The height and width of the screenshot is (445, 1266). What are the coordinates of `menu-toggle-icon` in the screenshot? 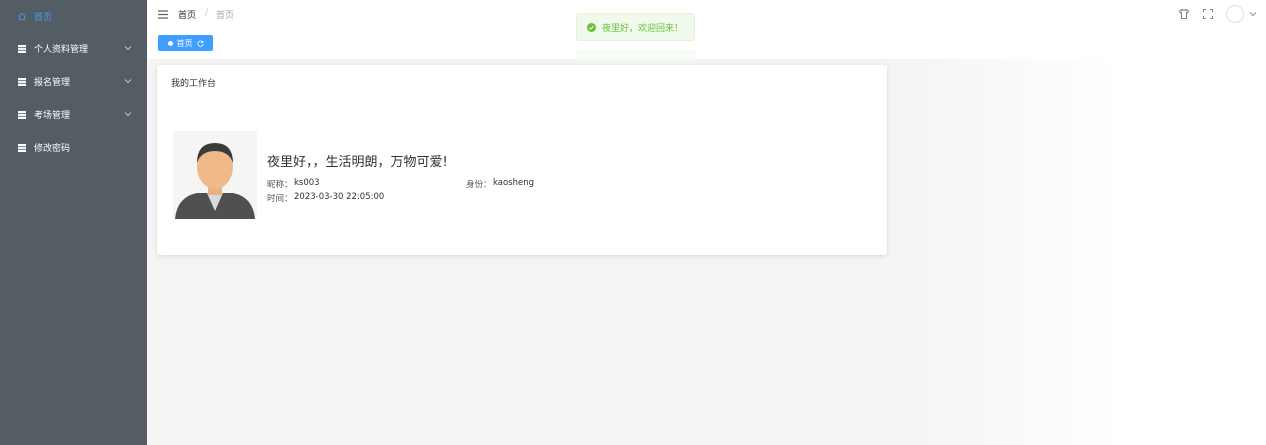 It's located at (163, 14).